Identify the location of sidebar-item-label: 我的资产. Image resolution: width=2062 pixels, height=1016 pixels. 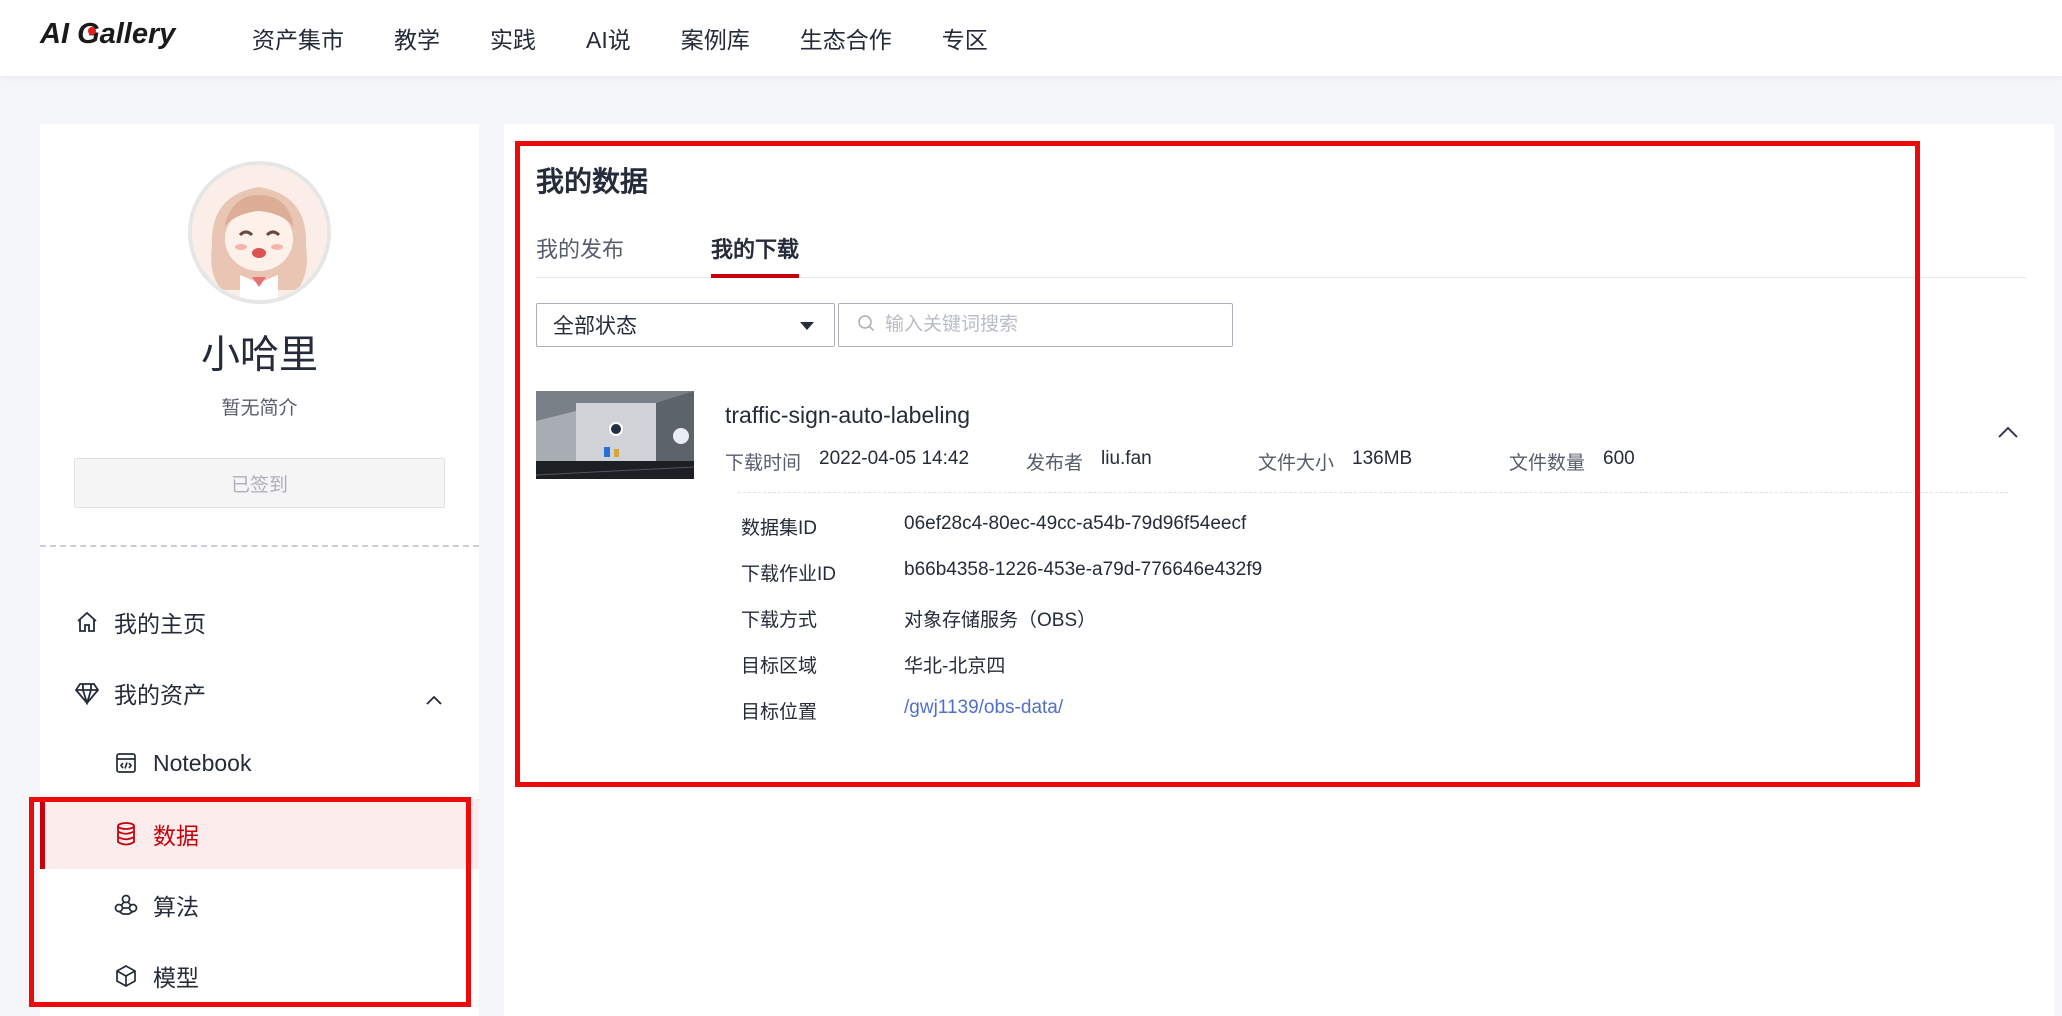
(160, 695).